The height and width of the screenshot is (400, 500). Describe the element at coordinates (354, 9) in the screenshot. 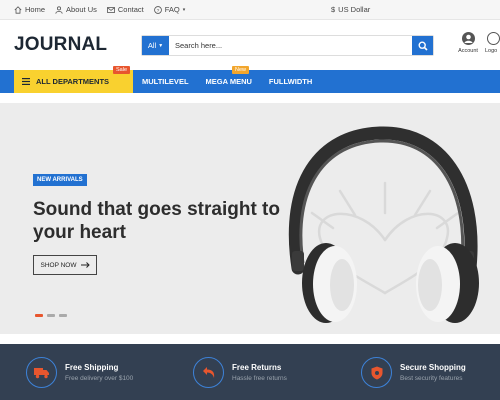

I see `currency-label: US Dollar` at that location.